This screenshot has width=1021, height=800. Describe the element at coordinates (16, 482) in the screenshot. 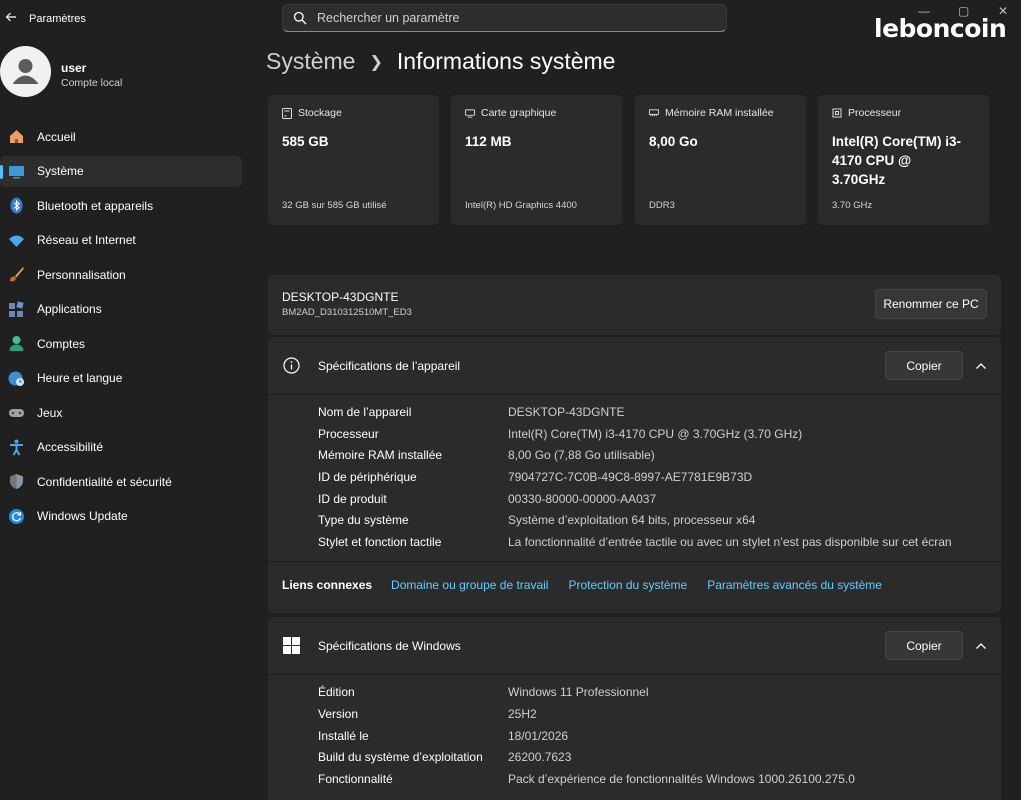

I see `shield-icon` at that location.